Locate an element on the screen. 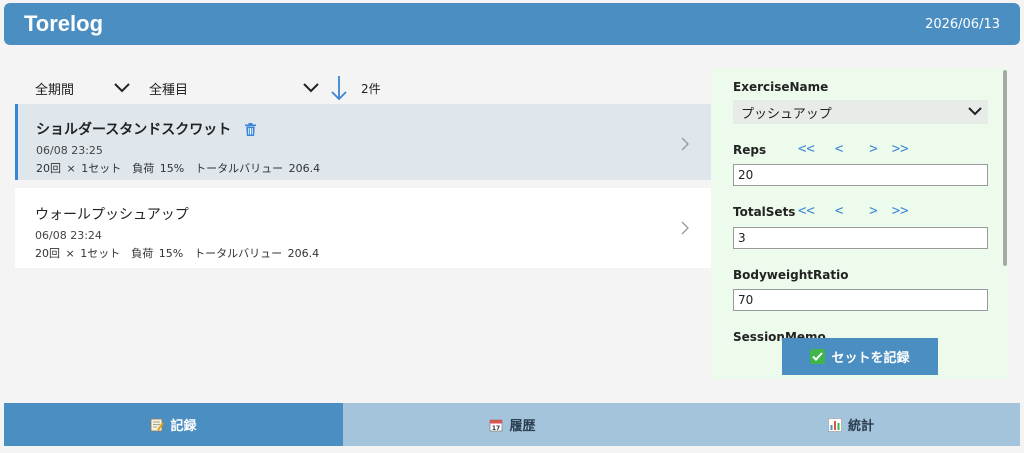 Image resolution: width=1024 pixels, height=453 pixels. record-set-label: セットを記録 is located at coordinates (870, 358).